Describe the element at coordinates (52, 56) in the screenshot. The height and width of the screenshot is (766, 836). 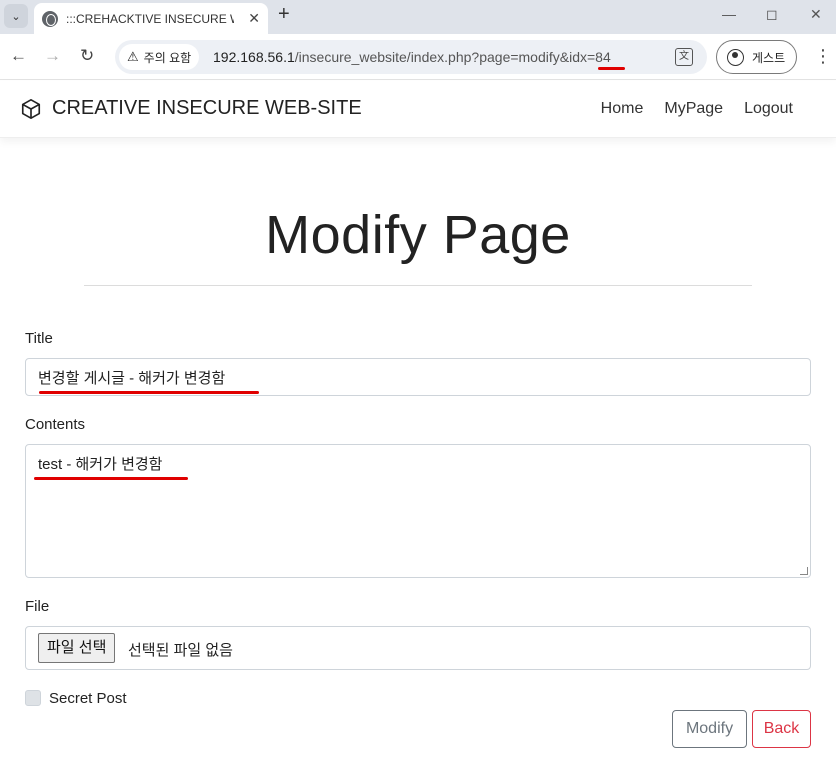
I see `forward-arrow-icon: →` at that location.